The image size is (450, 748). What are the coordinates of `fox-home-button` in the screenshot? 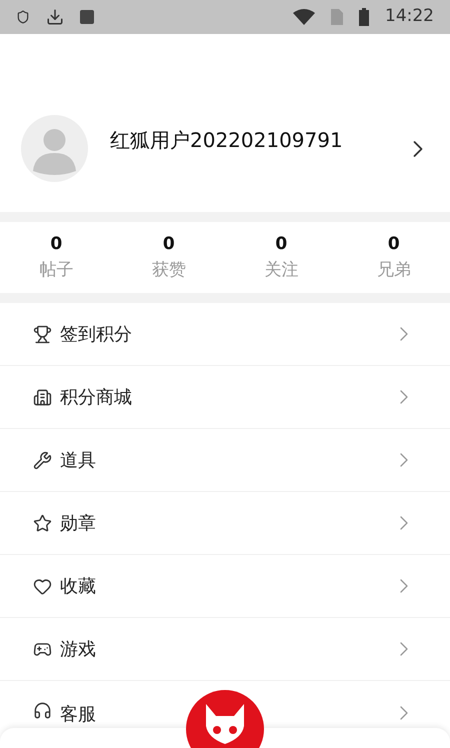 It's located at (225, 719).